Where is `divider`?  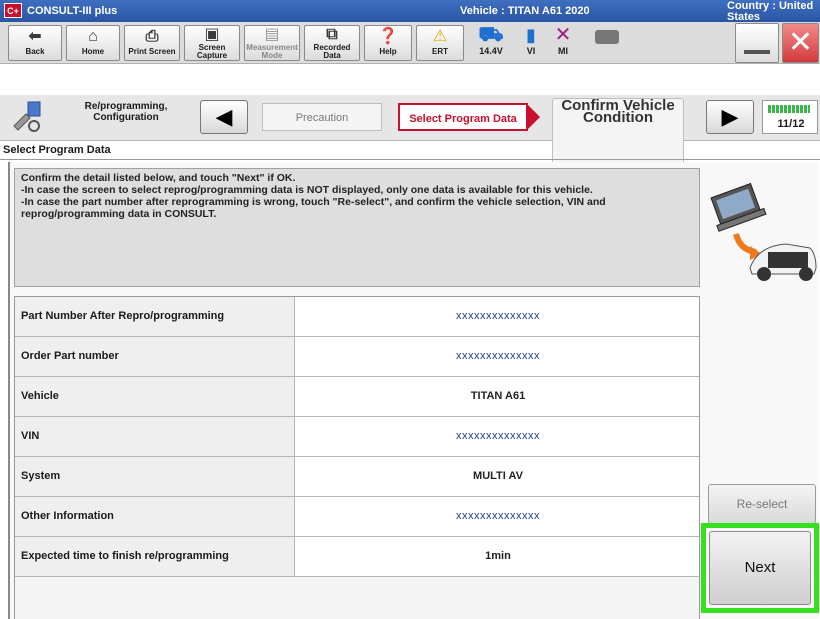 divider is located at coordinates (410, 159).